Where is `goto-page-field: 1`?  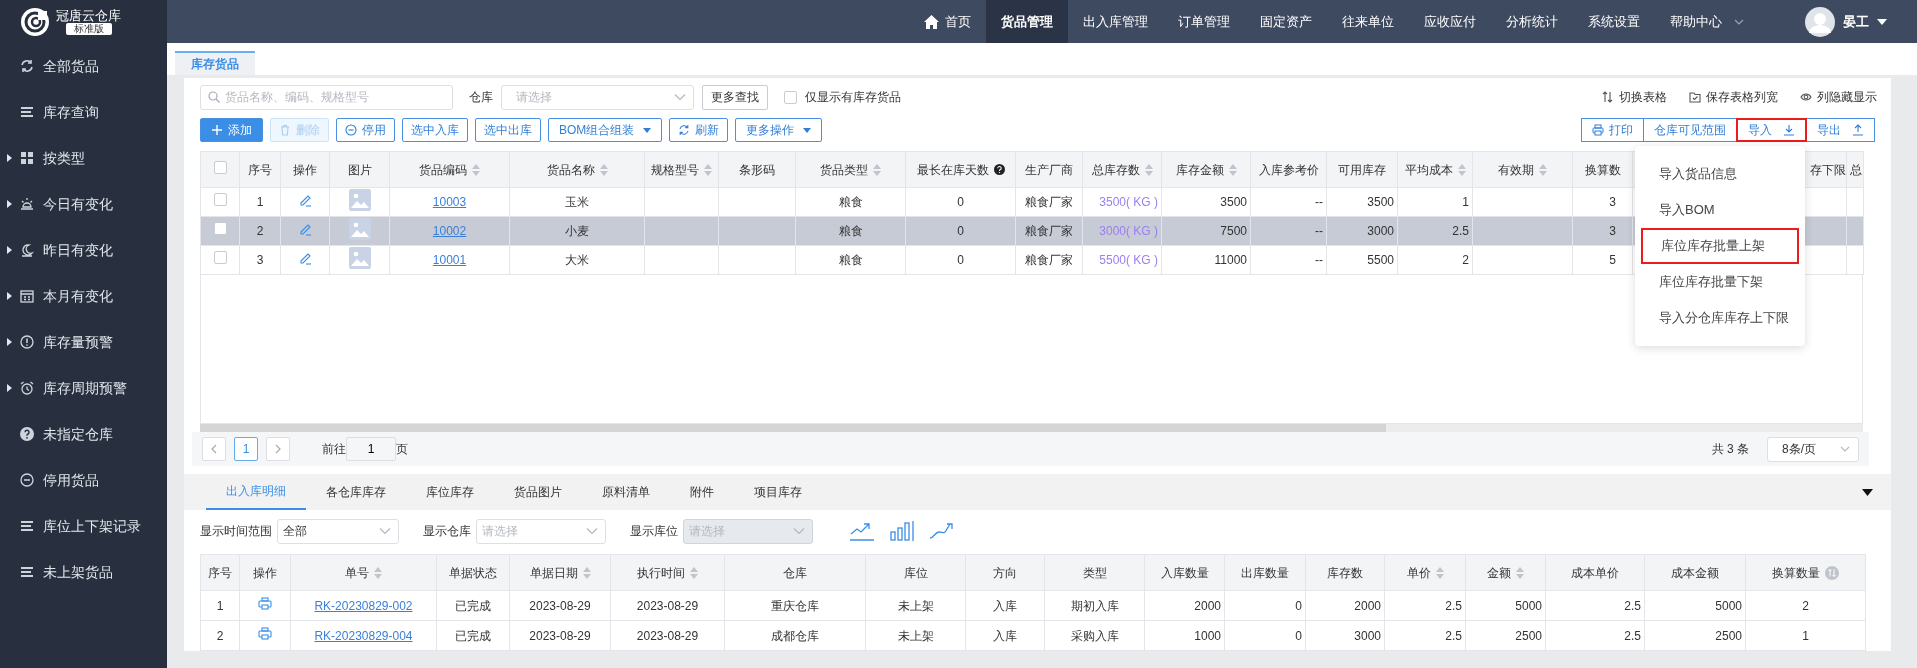 goto-page-field: 1 is located at coordinates (371, 449).